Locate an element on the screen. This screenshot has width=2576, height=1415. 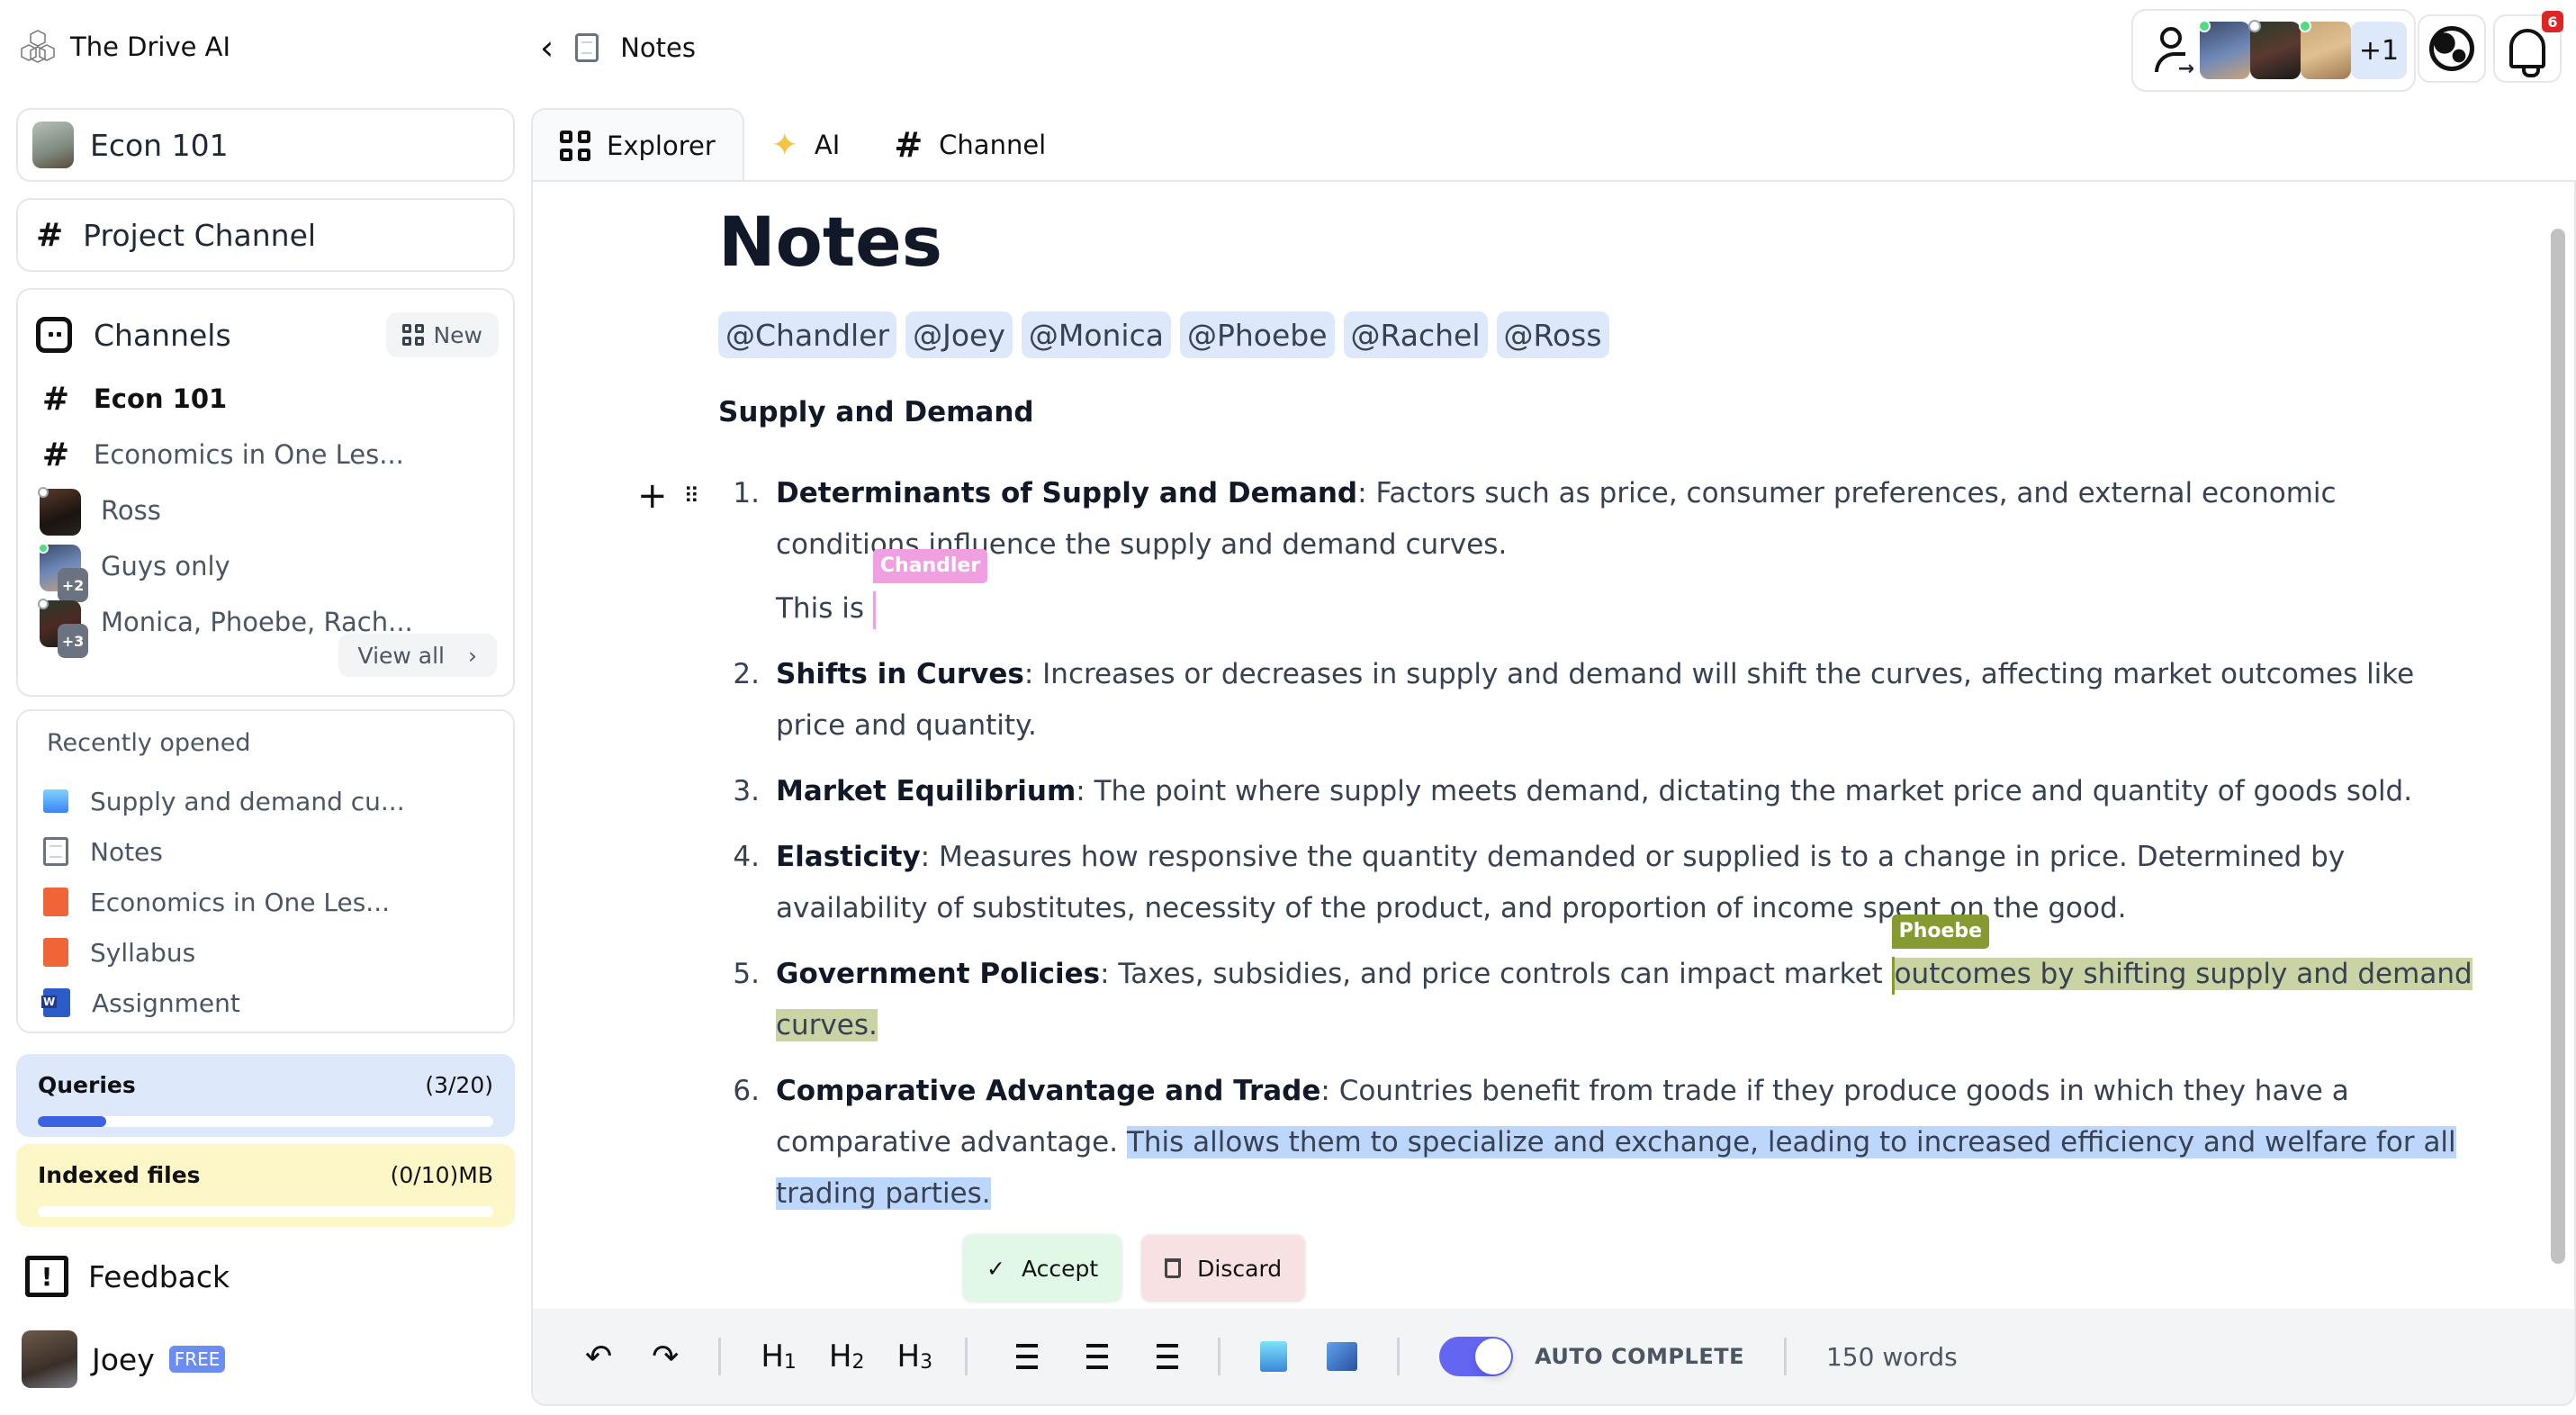
avatar: +2 is located at coordinates (63, 572).